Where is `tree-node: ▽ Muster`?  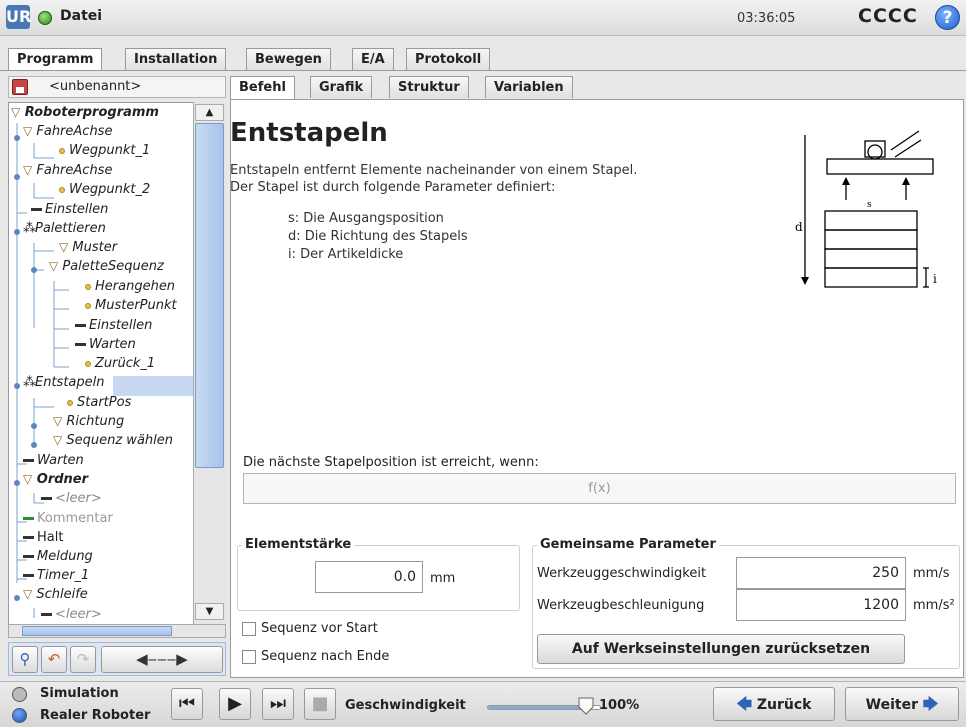
tree-node: ▽ Muster is located at coordinates (88, 247).